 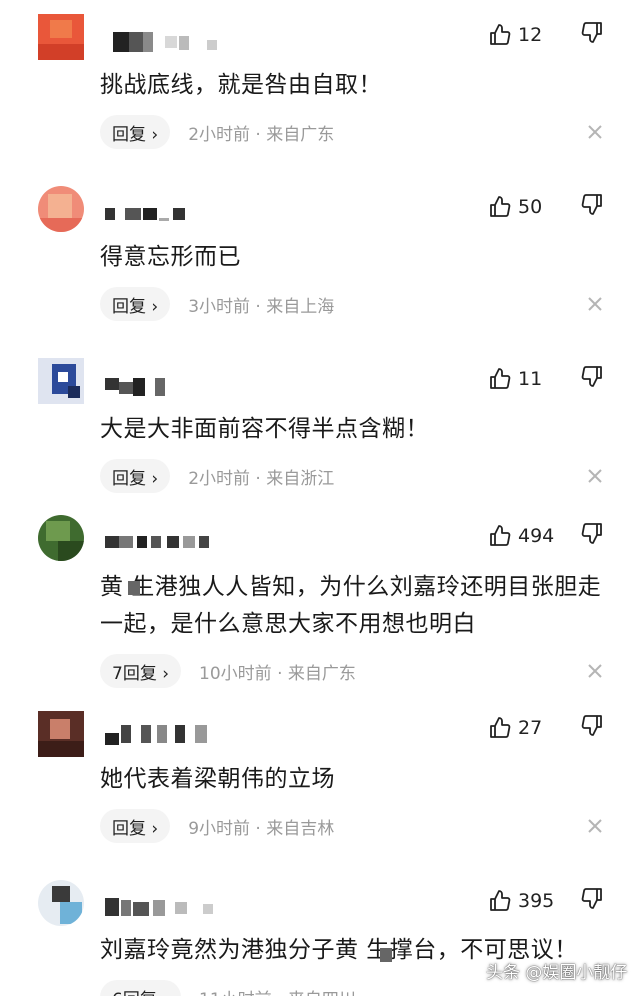 What do you see at coordinates (217, 779) in the screenshot?
I see `comment-text: 她代表着梁朝伟的立场` at bounding box center [217, 779].